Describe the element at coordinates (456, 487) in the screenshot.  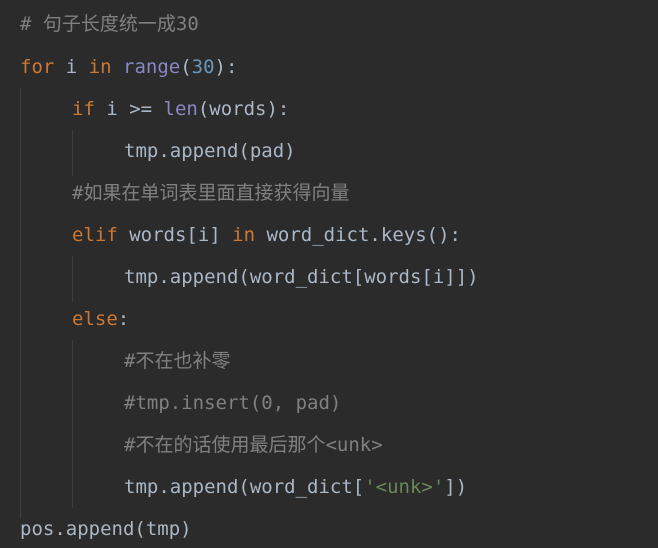
I see `code-token: ])` at that location.